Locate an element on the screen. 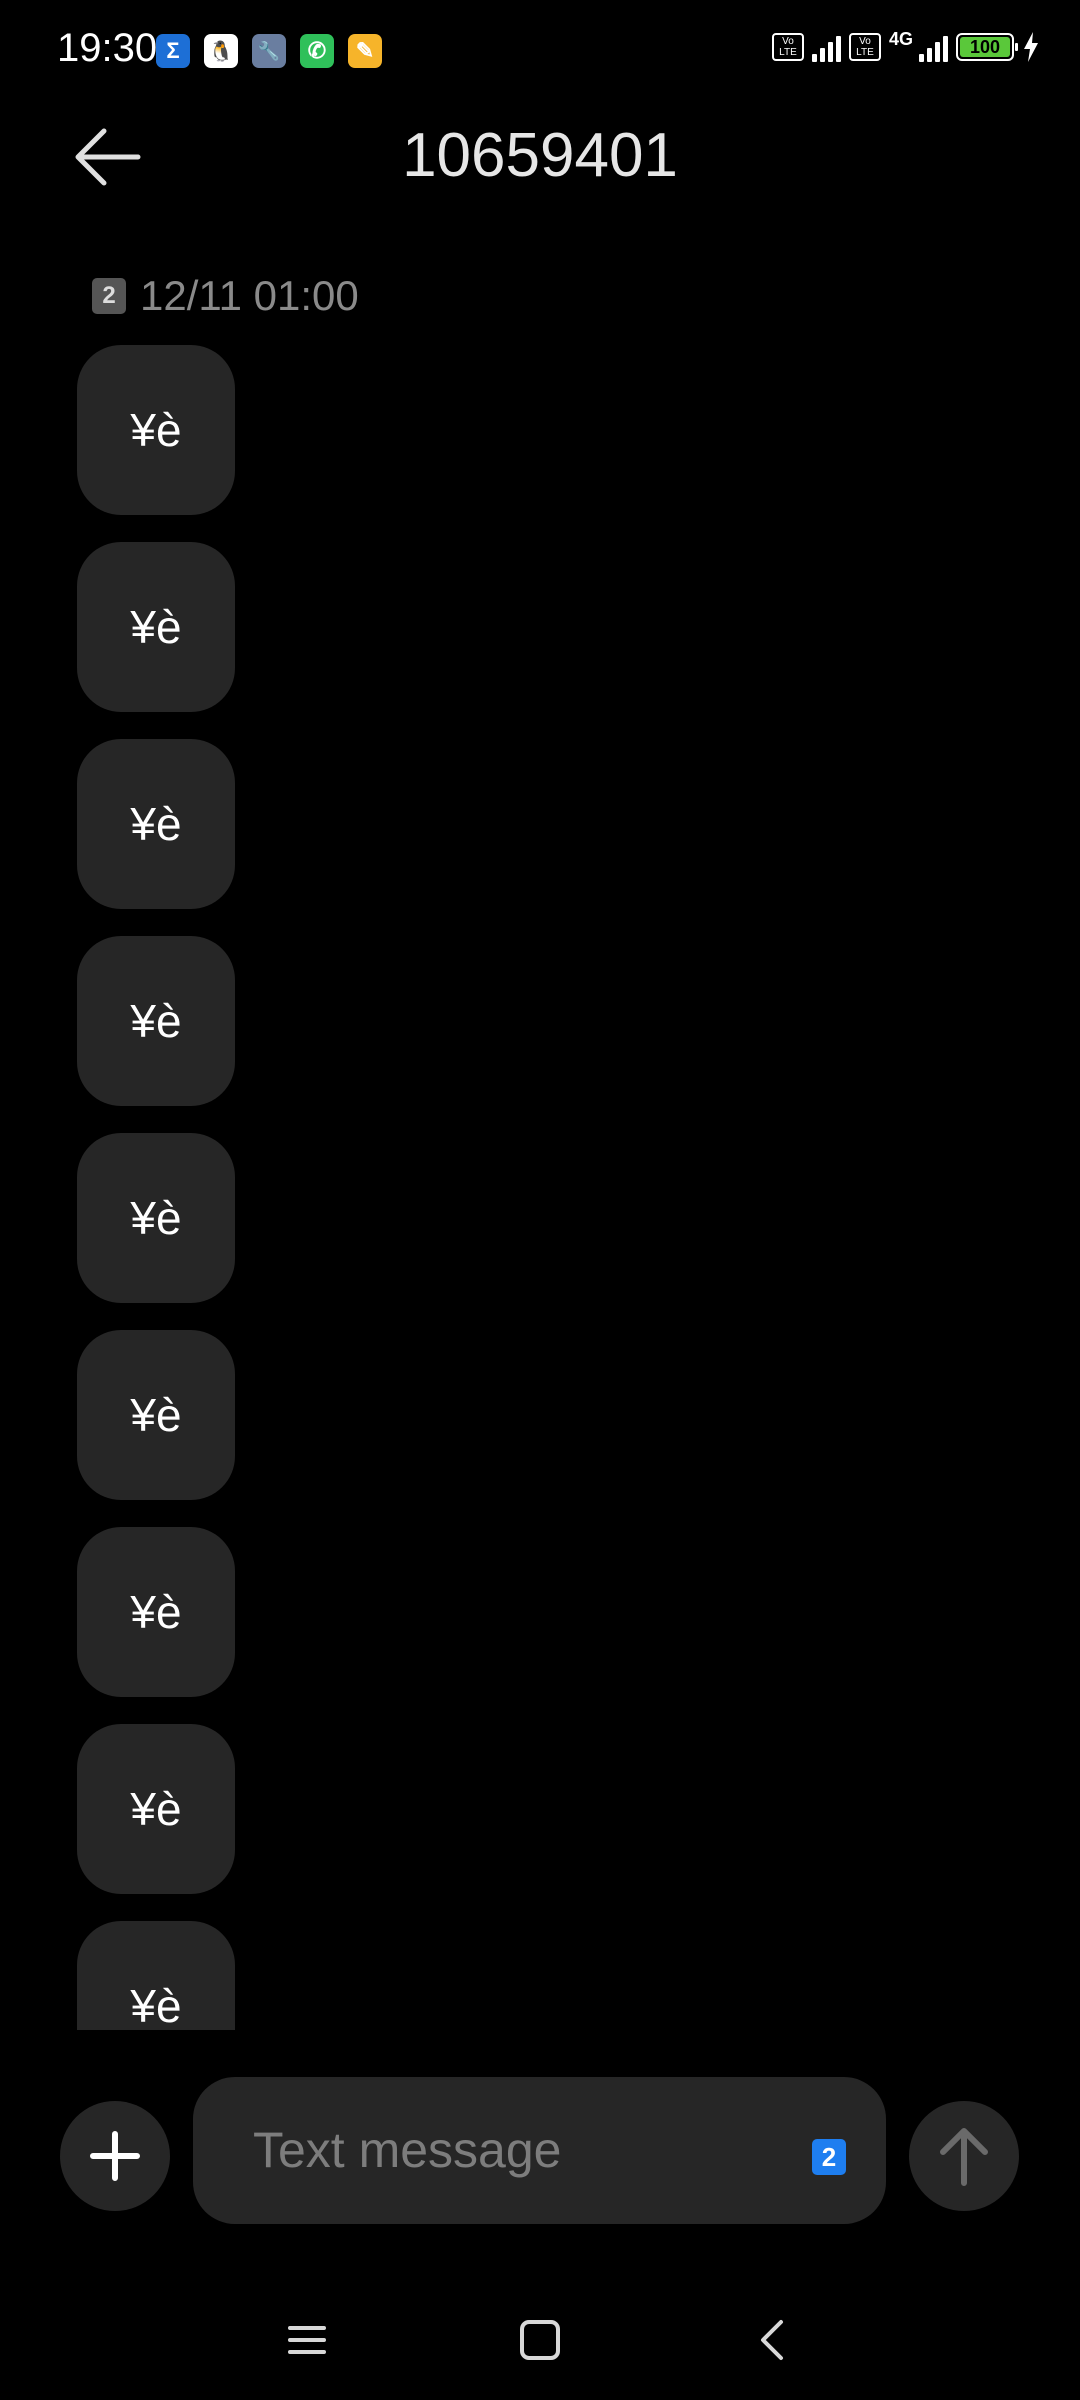  arrow-up-icon is located at coordinates (964, 2157).